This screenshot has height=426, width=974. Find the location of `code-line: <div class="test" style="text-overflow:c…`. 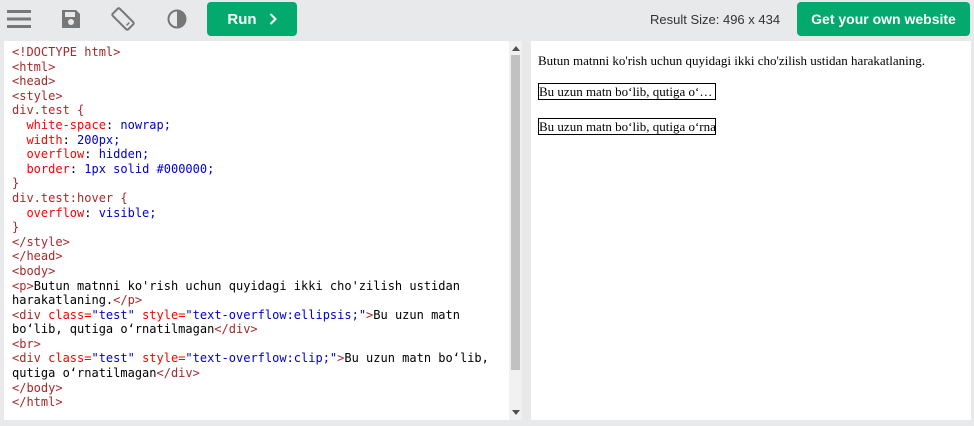

code-line: <div class="test" style="text-overflow:c… is located at coordinates (250, 358).